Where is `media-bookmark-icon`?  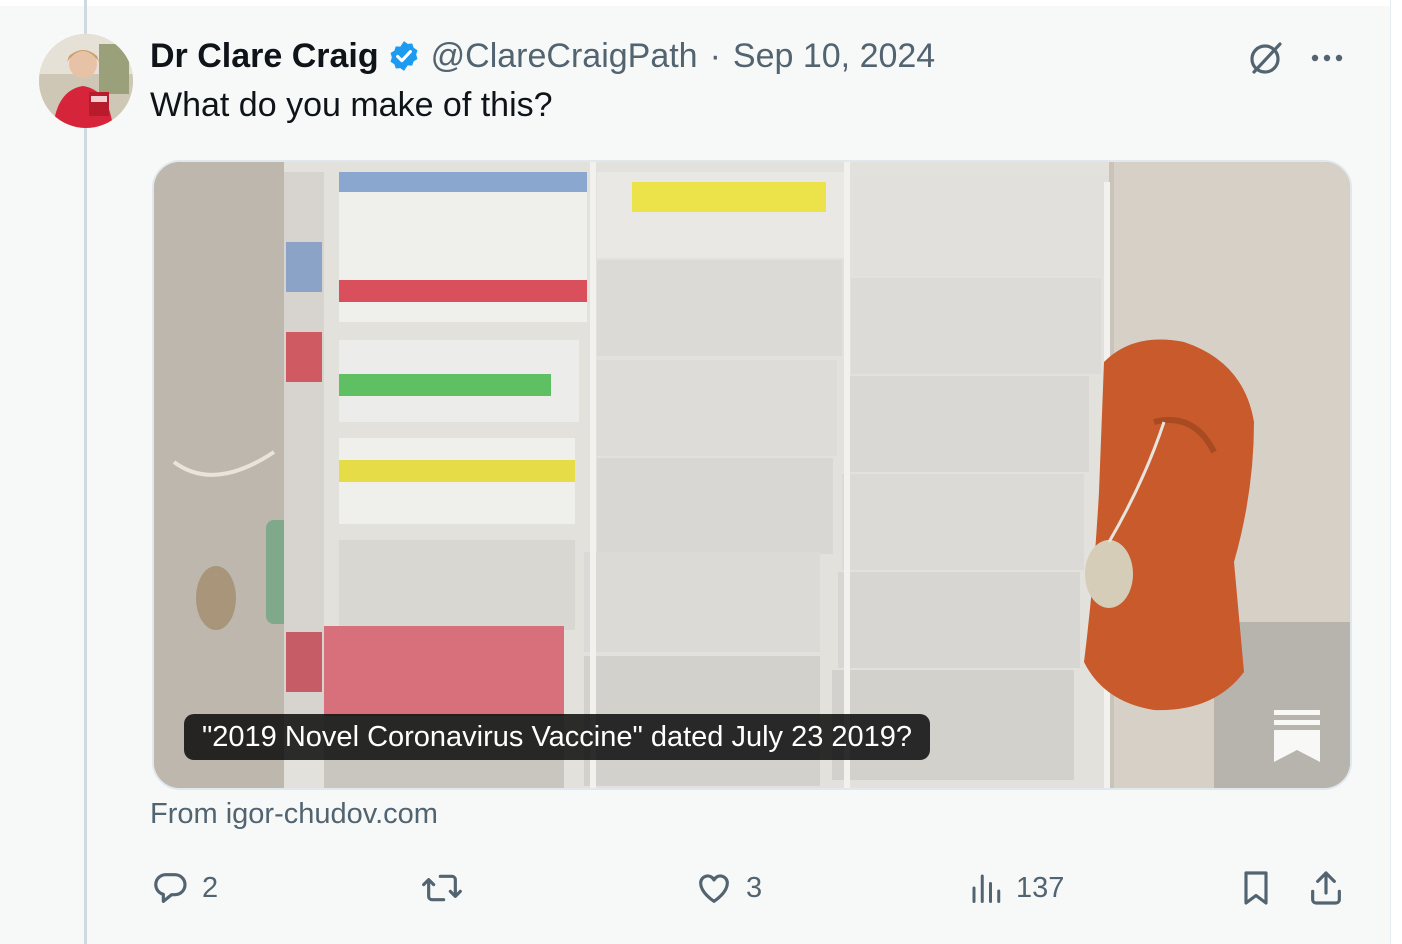
media-bookmark-icon is located at coordinates (1297, 736).